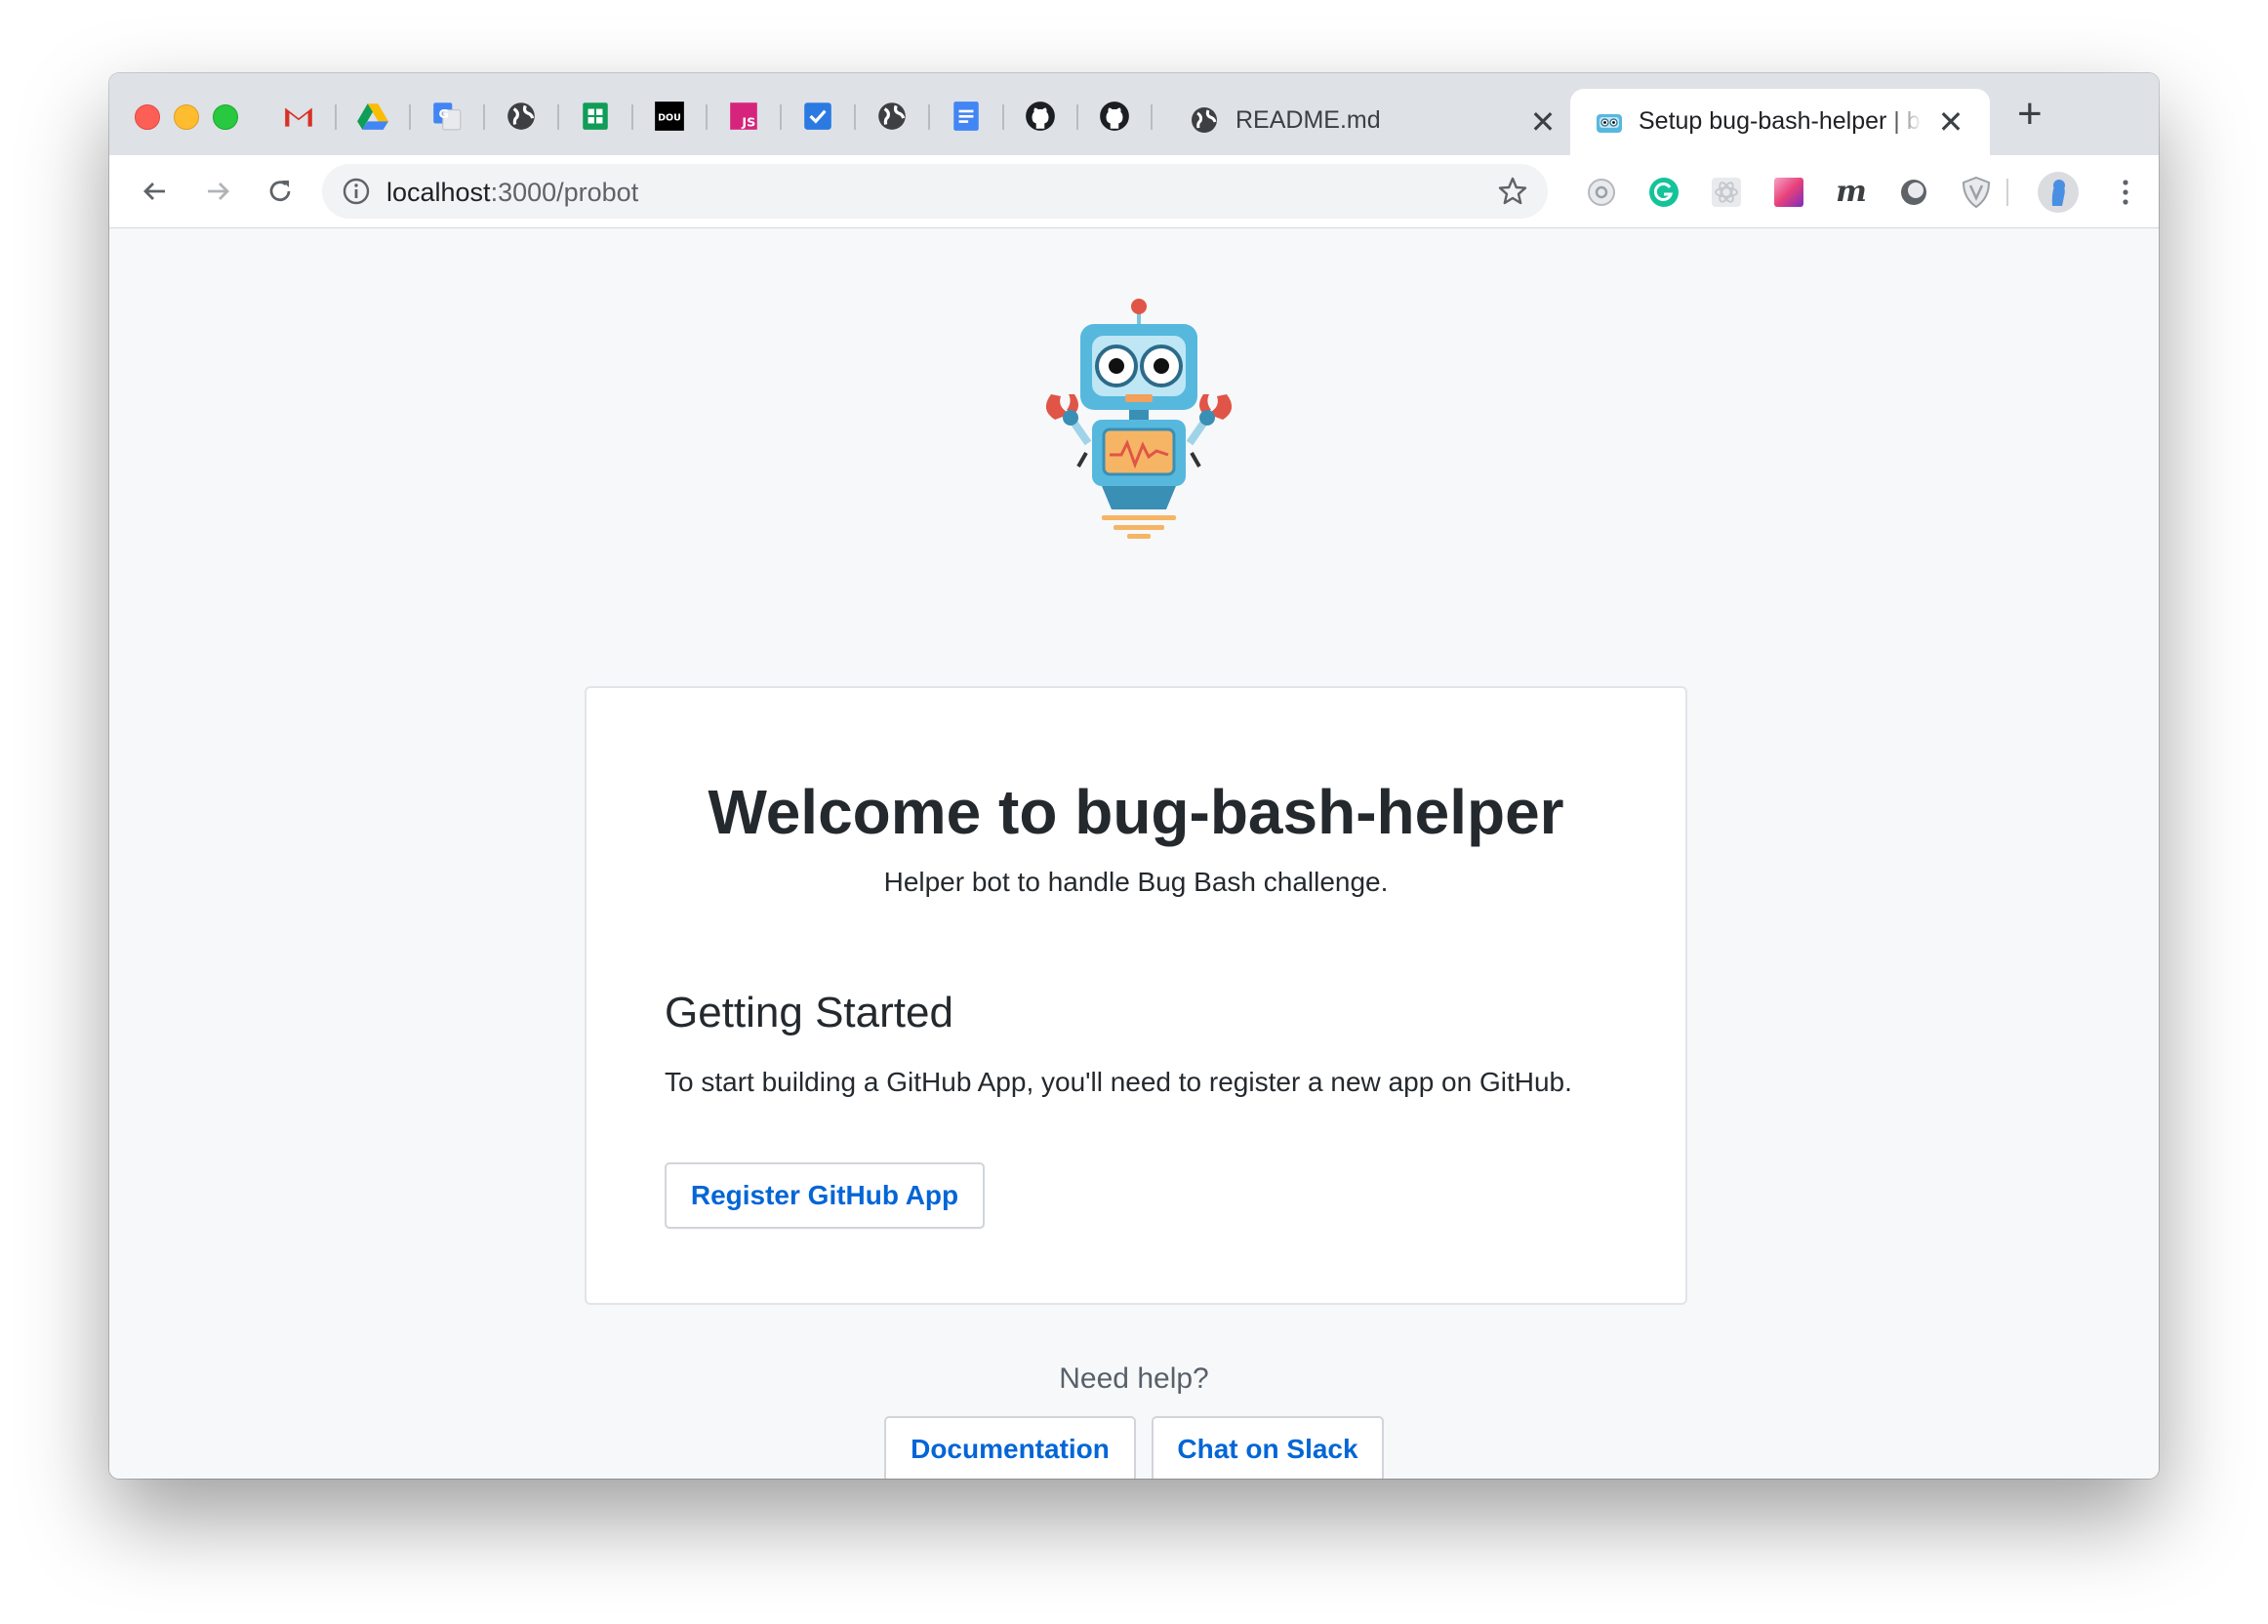 The width and height of the screenshot is (2268, 1624). I want to click on color-picker-extension, so click(1789, 193).